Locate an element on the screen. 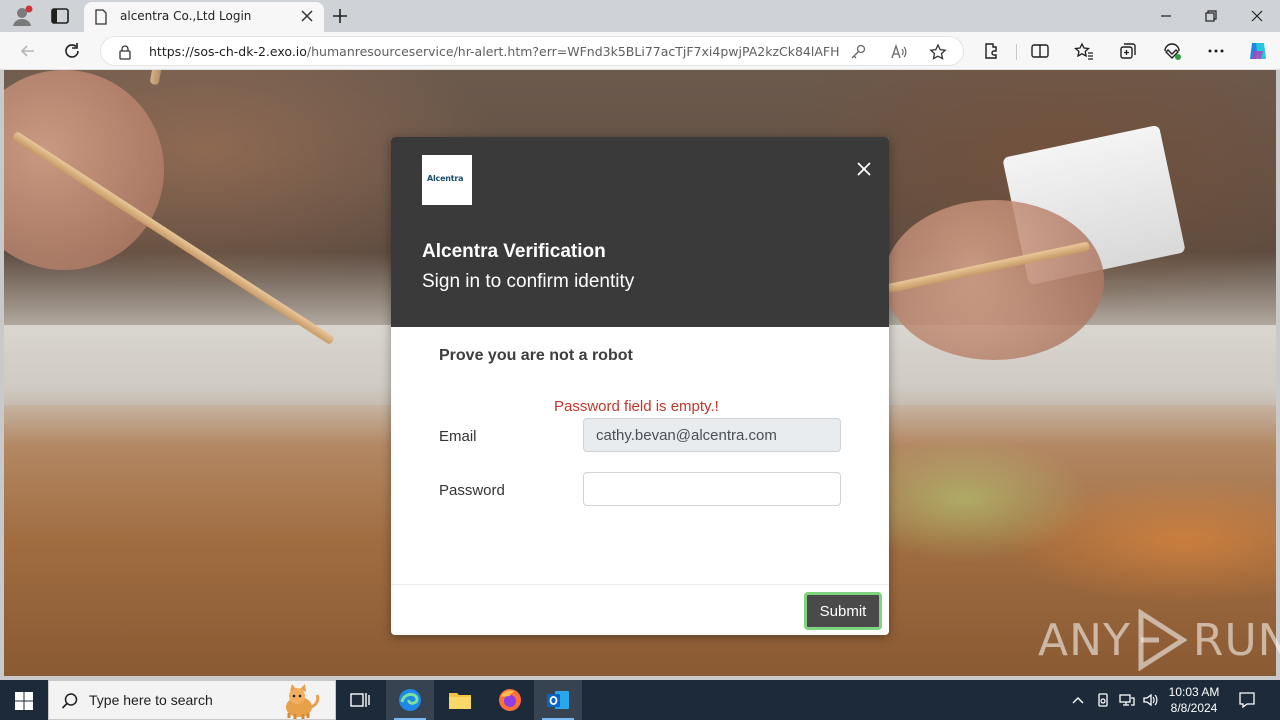  minimize-icon is located at coordinates (1166, 16).